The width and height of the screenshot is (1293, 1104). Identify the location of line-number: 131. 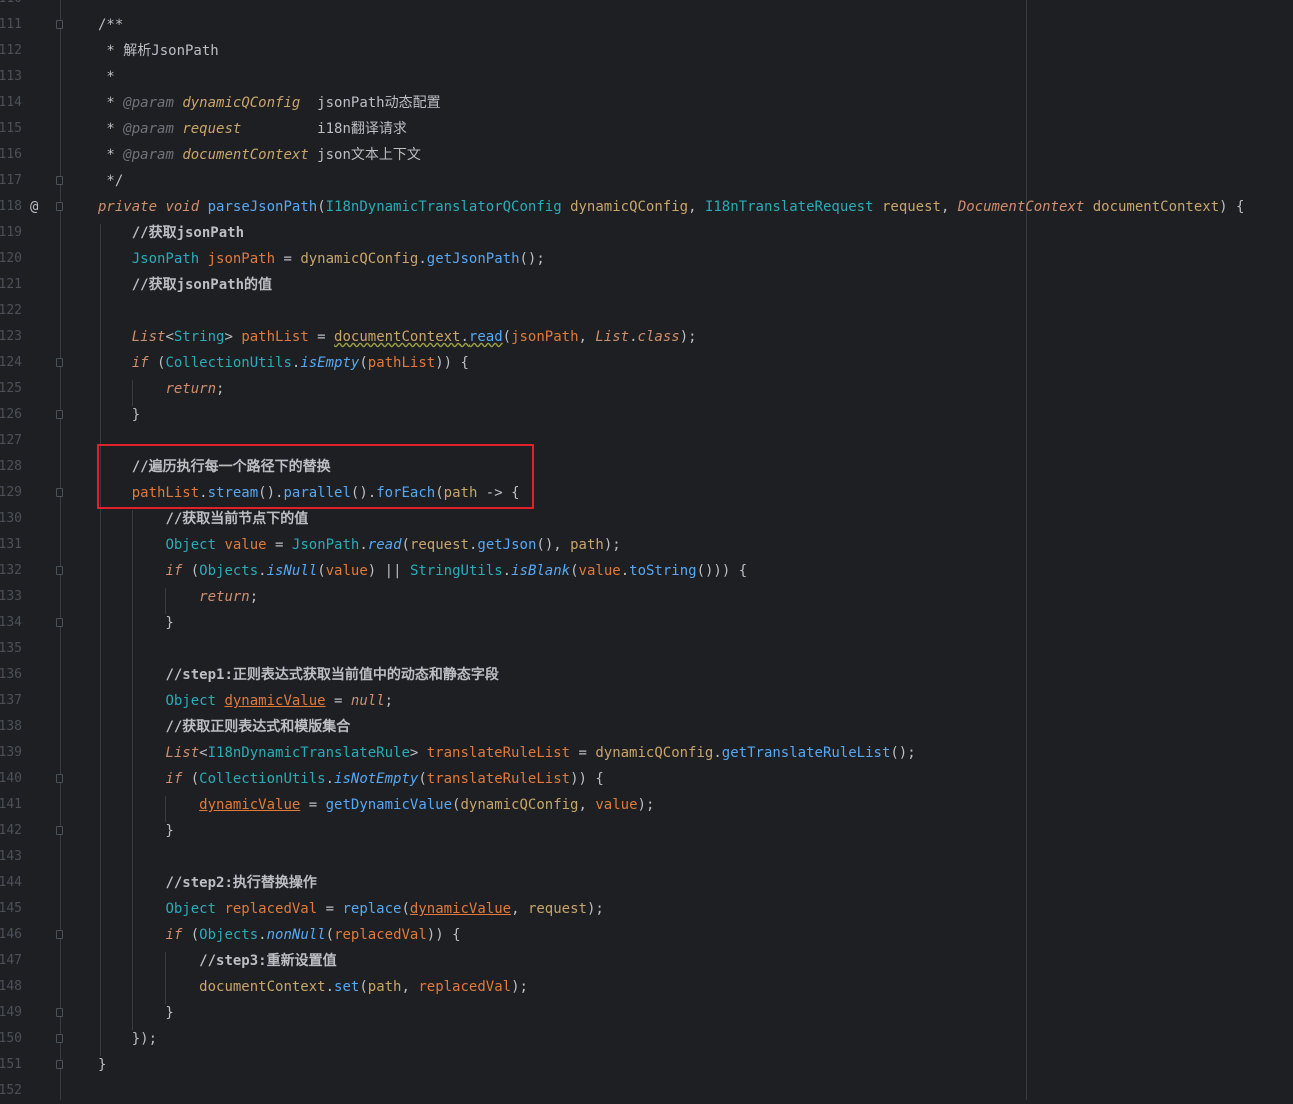
(11, 544).